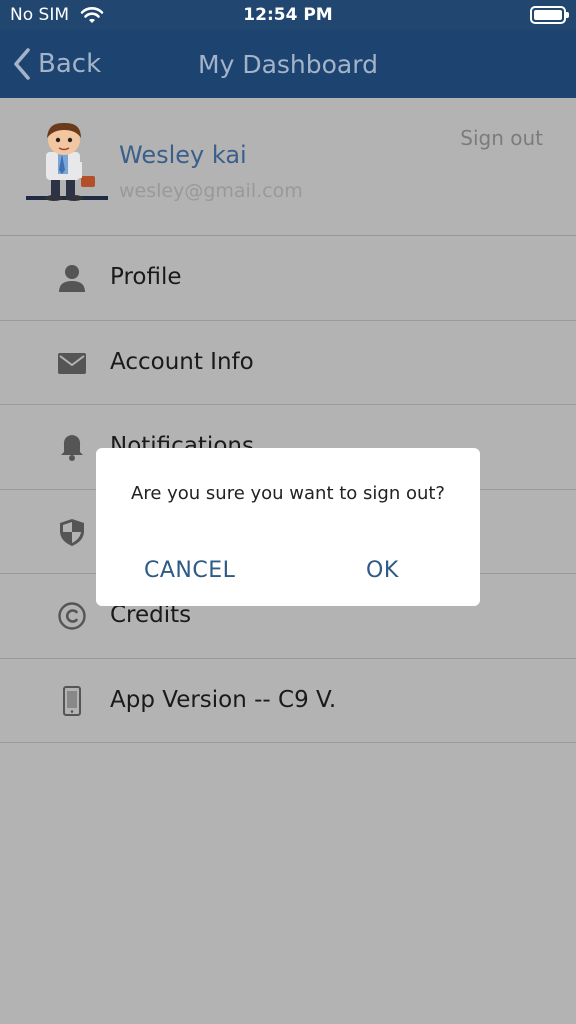  I want to click on navigation-bar: Back My Dashboard, so click(288, 64).